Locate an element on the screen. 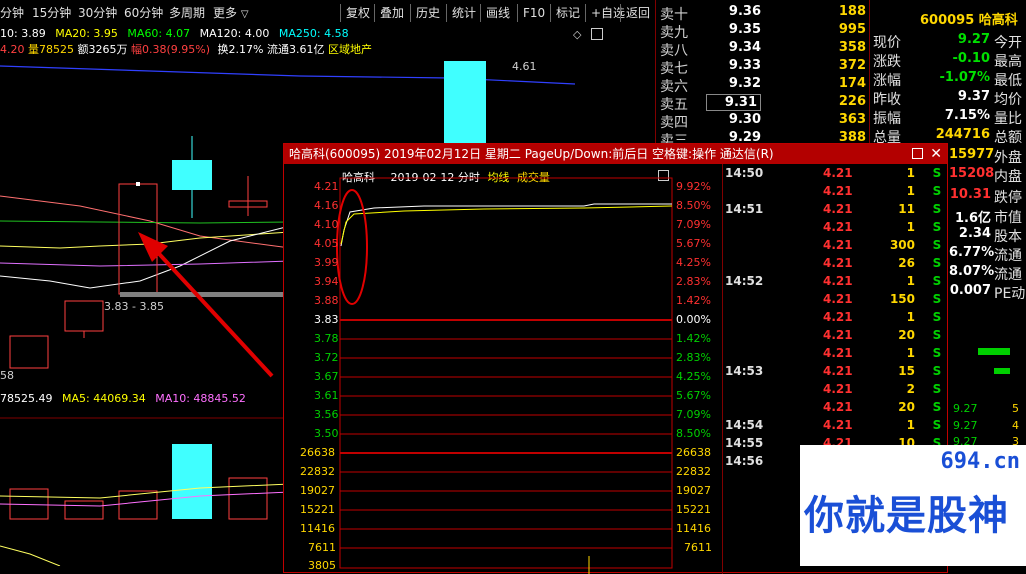  price-tick: 3.83 is located at coordinates (326, 319).